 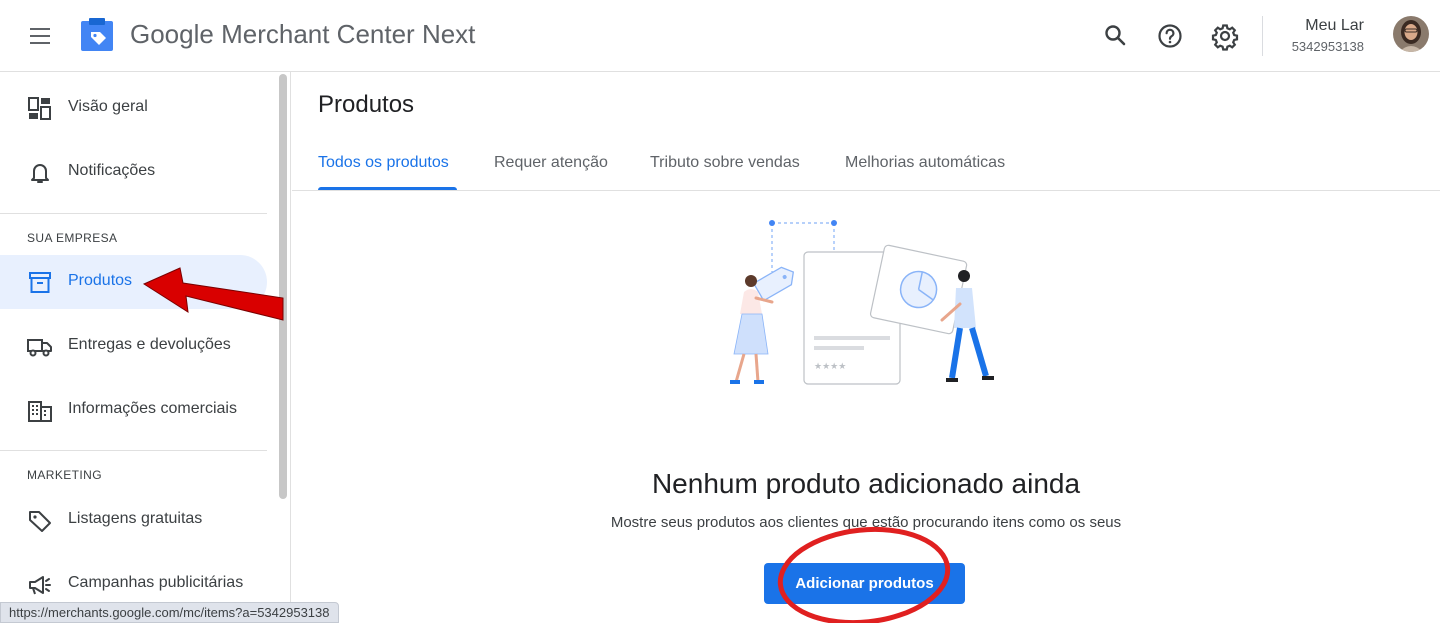 What do you see at coordinates (40, 109) in the screenshot?
I see `dashboard-icon` at bounding box center [40, 109].